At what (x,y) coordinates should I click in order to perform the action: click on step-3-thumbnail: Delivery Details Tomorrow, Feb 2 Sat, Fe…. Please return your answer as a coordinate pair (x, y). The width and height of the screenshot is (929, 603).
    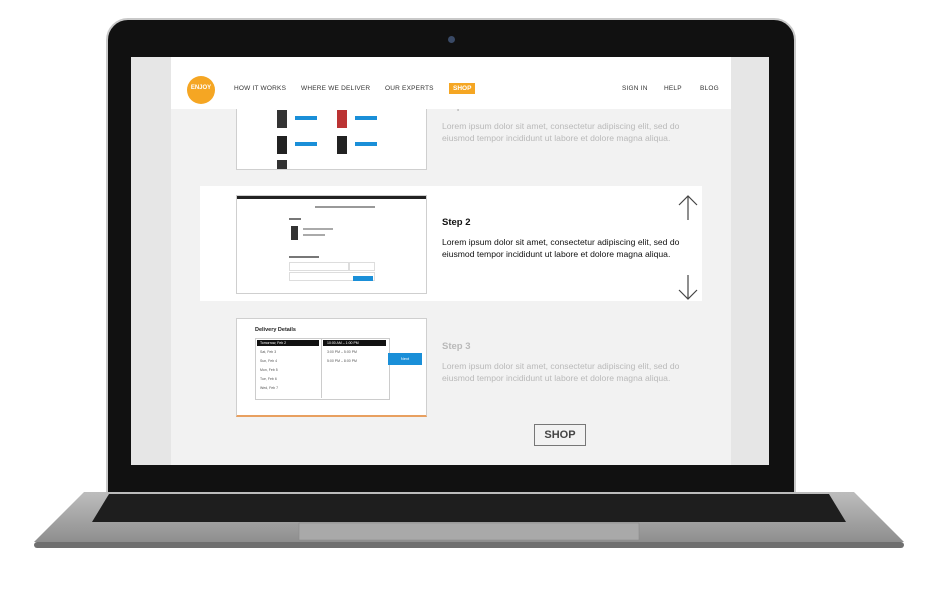
    Looking at the image, I should click on (331, 367).